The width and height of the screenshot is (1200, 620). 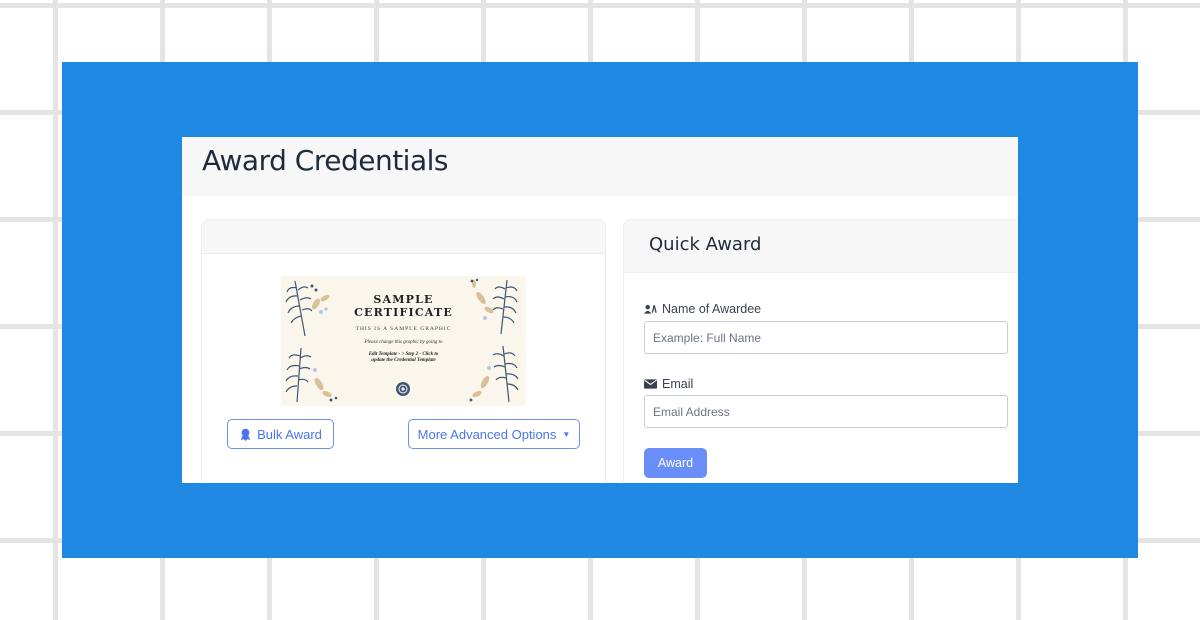 What do you see at coordinates (650, 384) in the screenshot?
I see `envelope-icon` at bounding box center [650, 384].